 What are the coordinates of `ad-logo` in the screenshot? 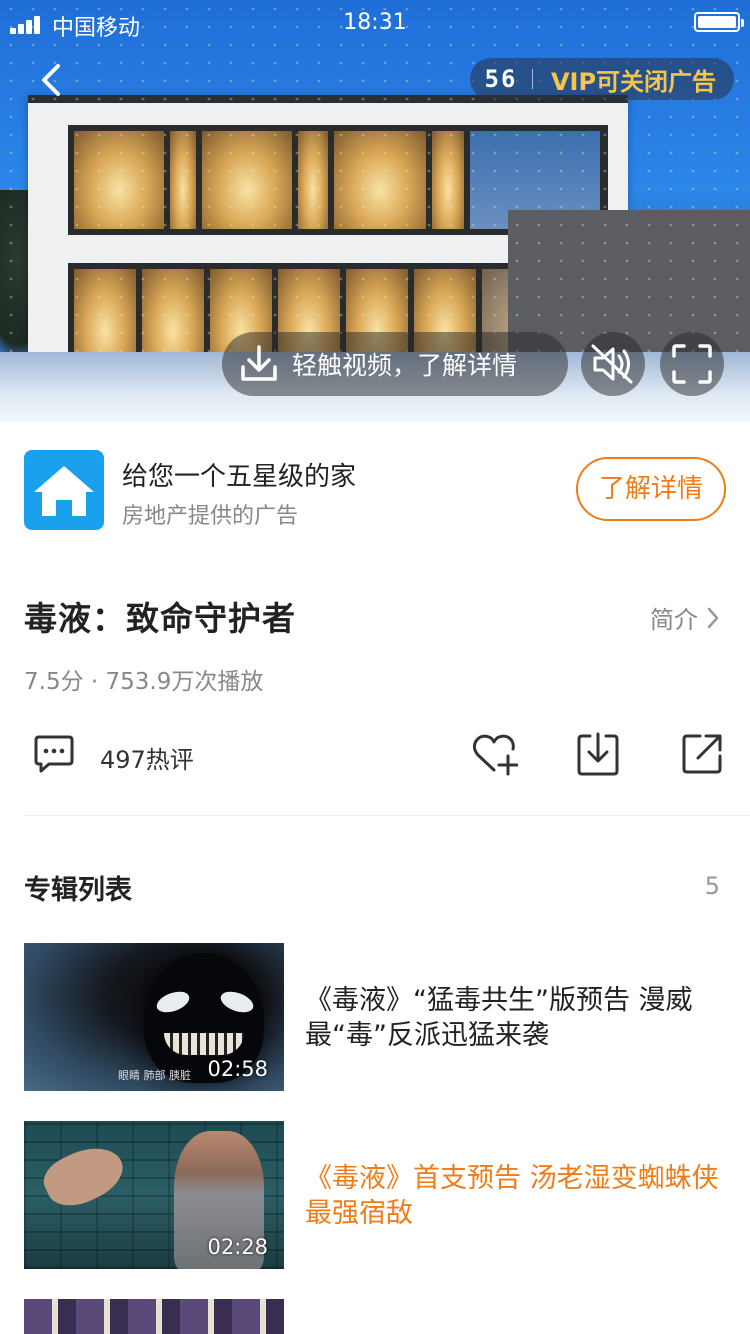 It's located at (64, 490).